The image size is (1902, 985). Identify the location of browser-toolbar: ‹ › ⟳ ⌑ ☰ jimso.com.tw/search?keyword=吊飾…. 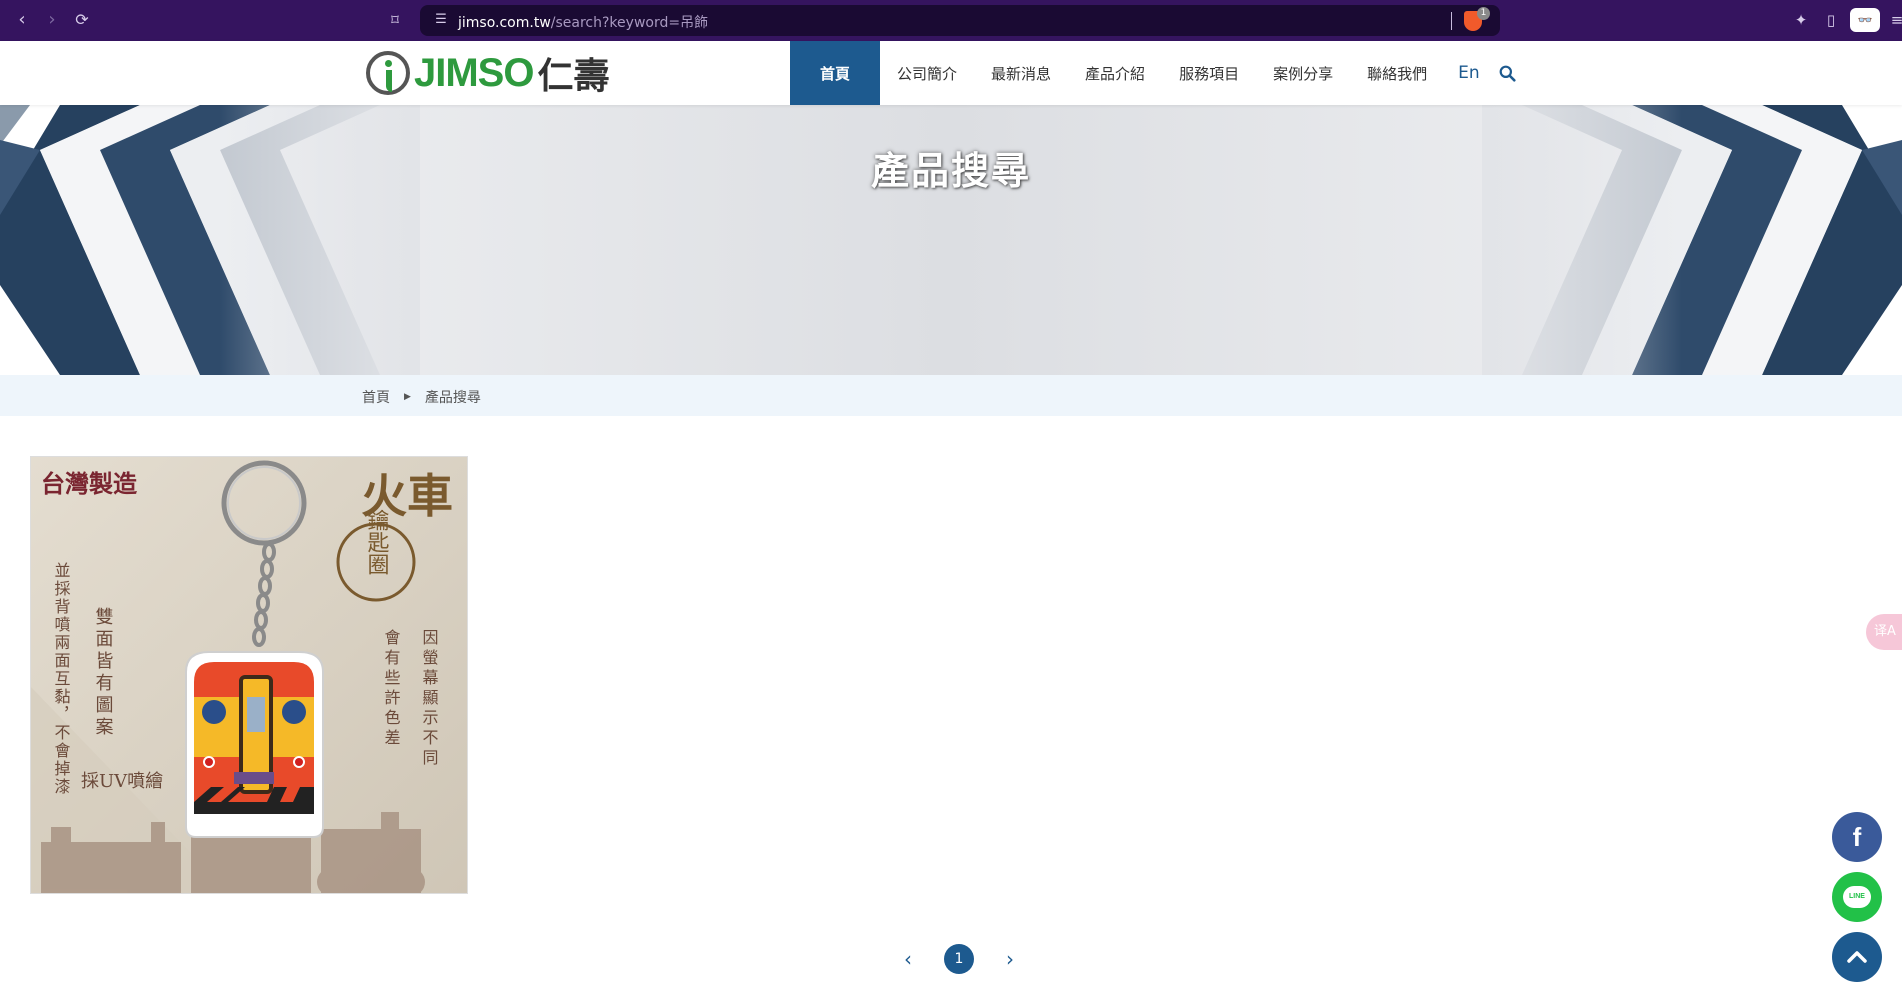
(951, 20).